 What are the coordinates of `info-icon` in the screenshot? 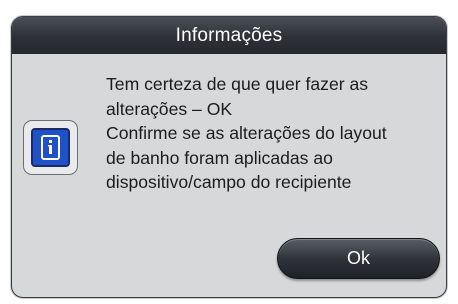 It's located at (50, 147).